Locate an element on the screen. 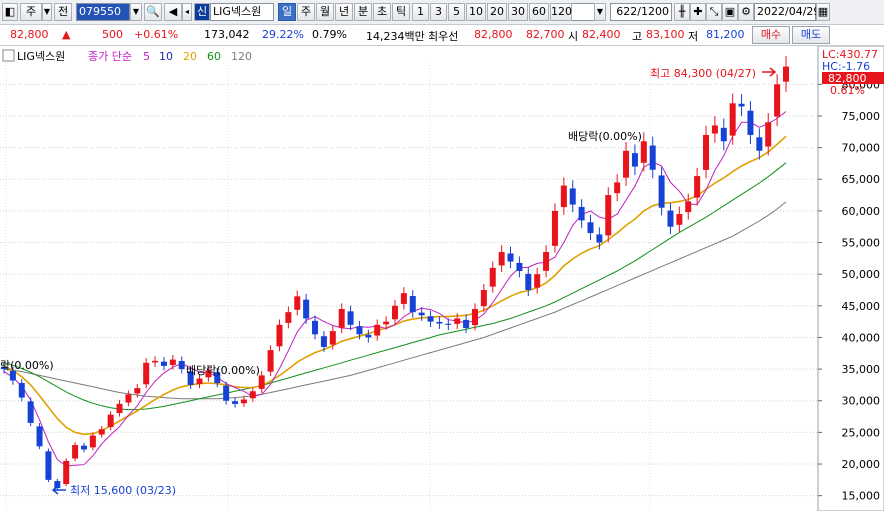 The width and height of the screenshot is (884, 511). code-type-dropdown-icon: ▼ is located at coordinates (47, 12).